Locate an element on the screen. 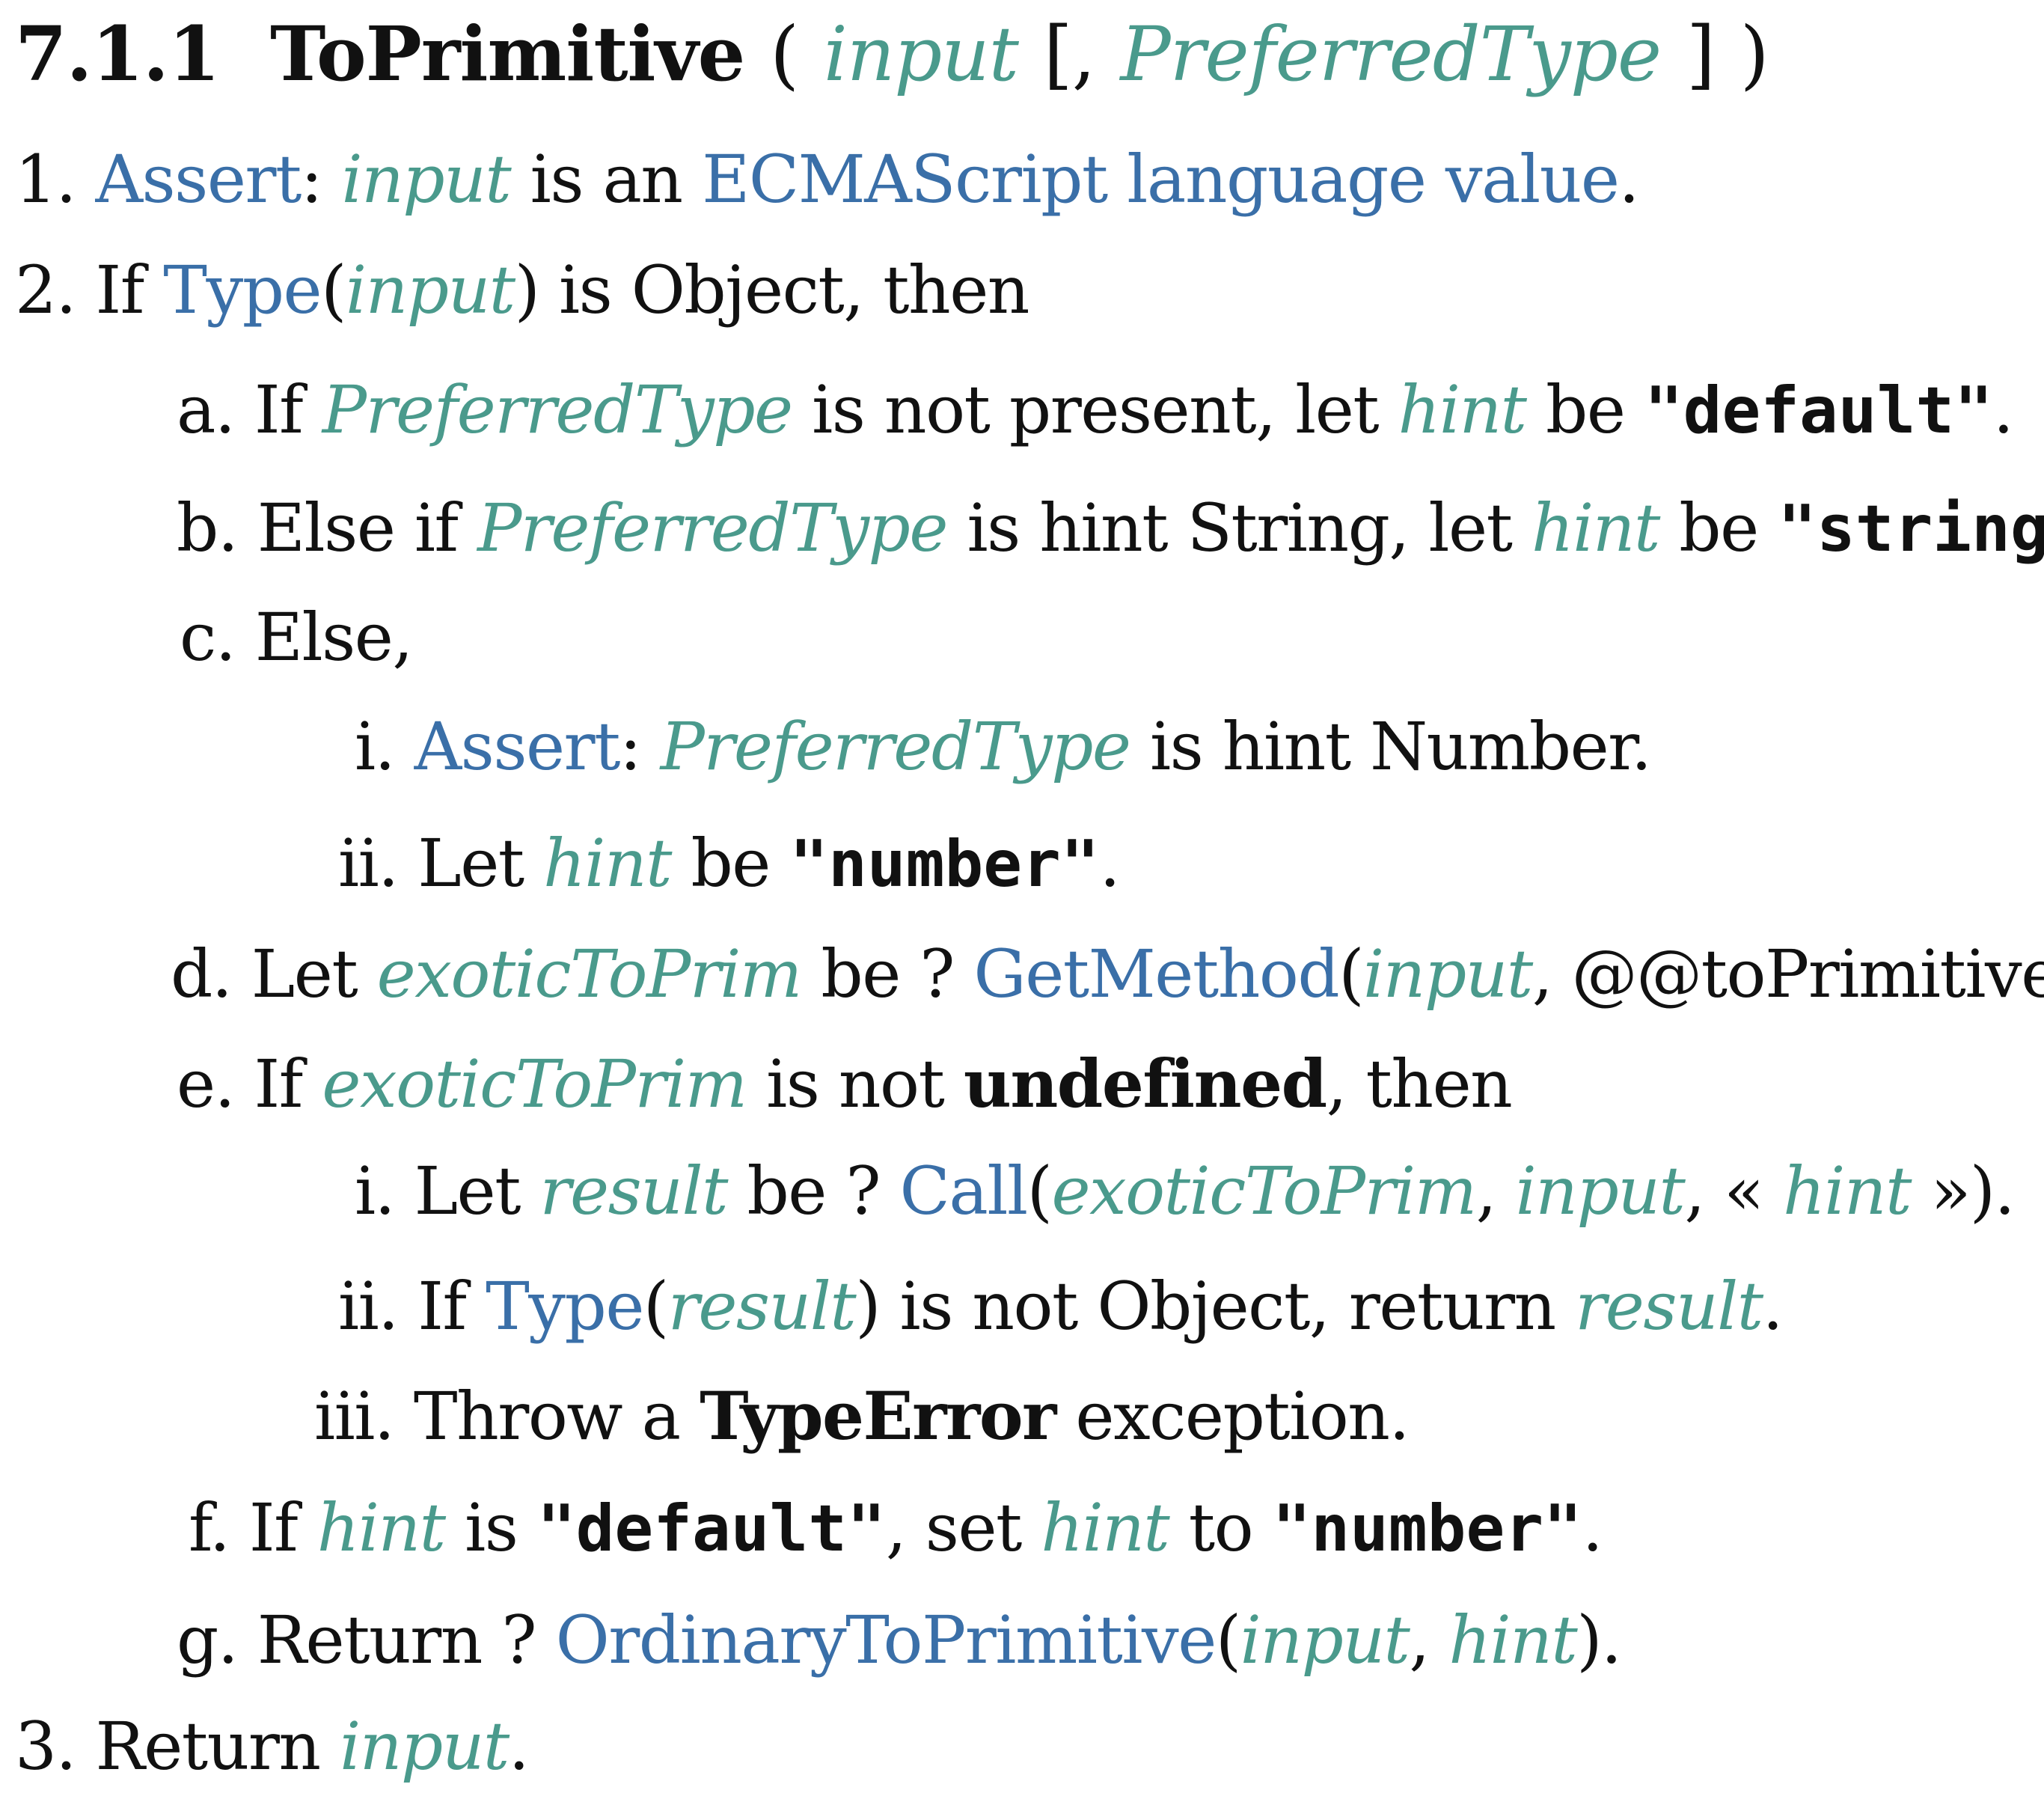  step-number: 3. is located at coordinates (45, 1746).